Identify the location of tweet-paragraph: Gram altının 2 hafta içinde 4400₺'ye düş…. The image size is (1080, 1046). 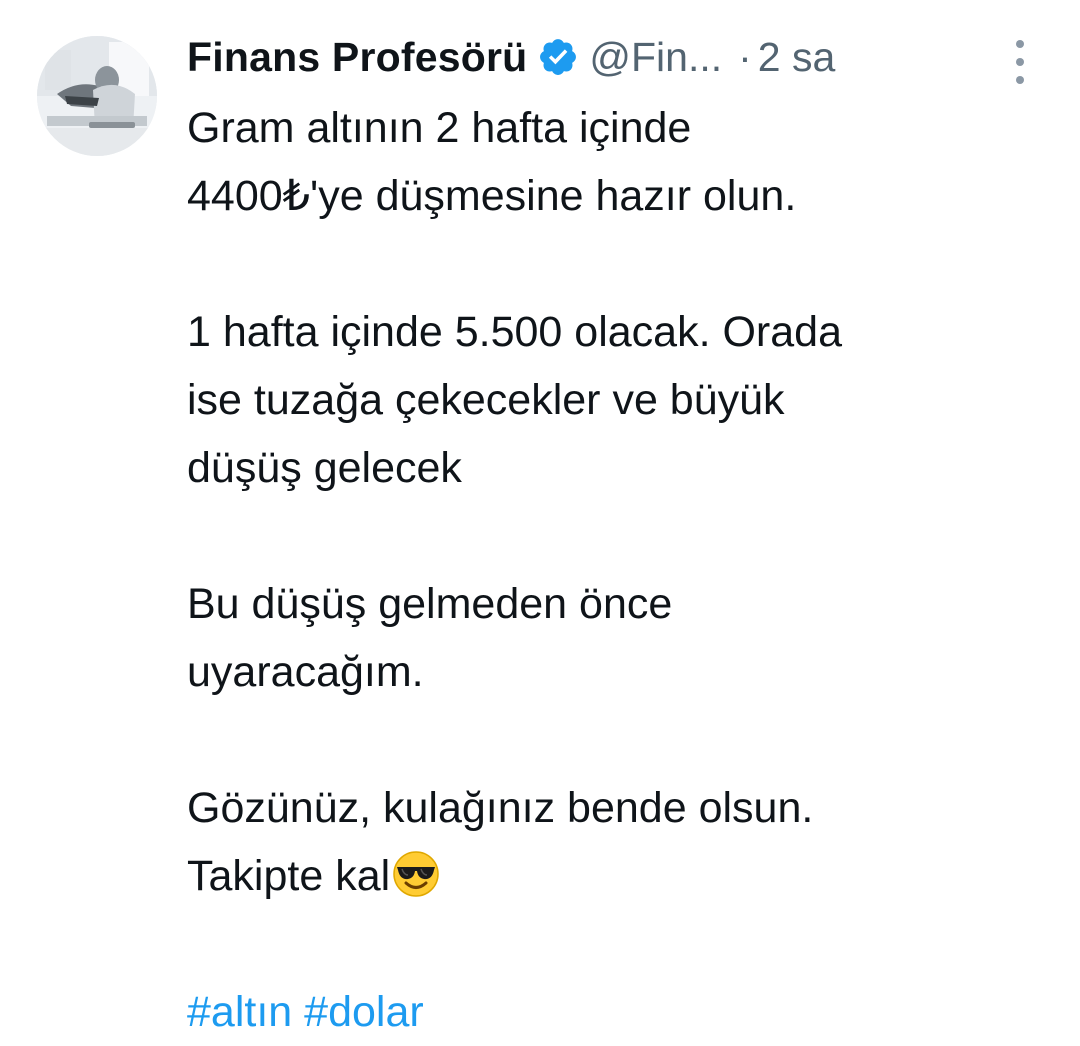
(617, 162).